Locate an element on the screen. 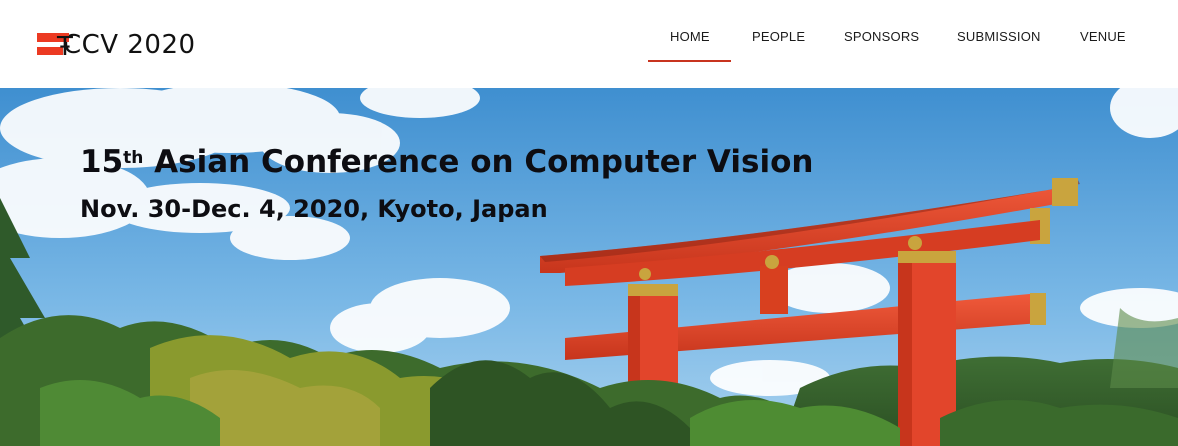  logo-mark-icon: Ŧ is located at coordinates (55, 45).